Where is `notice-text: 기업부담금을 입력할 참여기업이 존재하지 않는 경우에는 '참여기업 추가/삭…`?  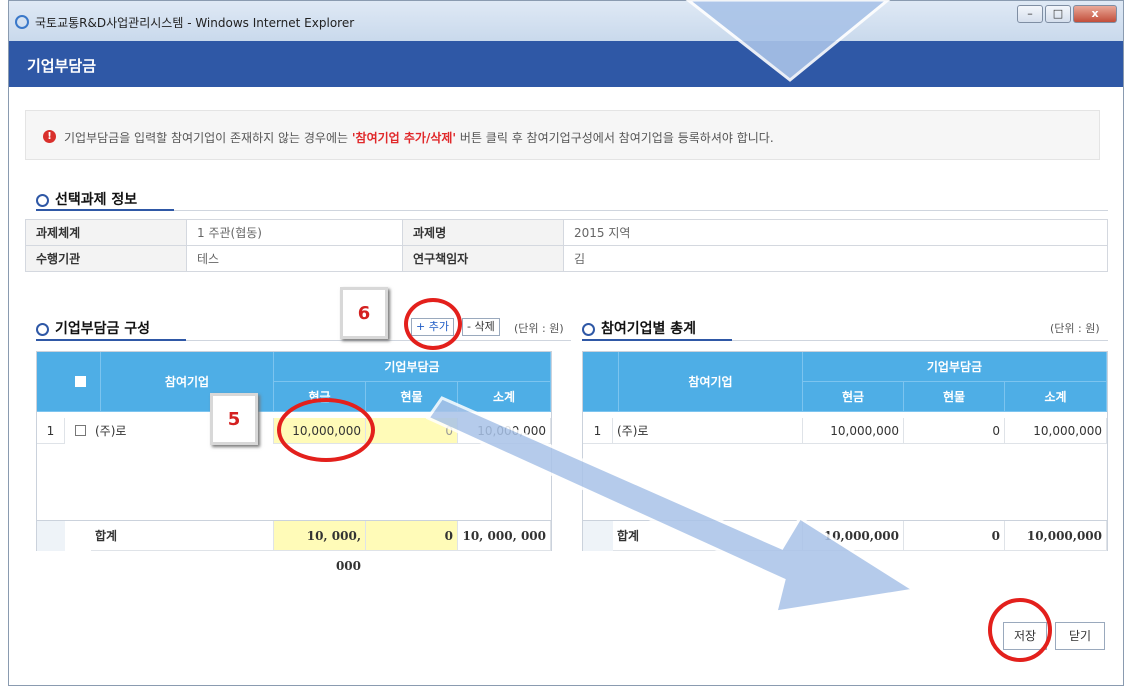 notice-text: 기업부담금을 입력할 참여기업이 존재하지 않는 경우에는 '참여기업 추가/삭… is located at coordinates (419, 137).